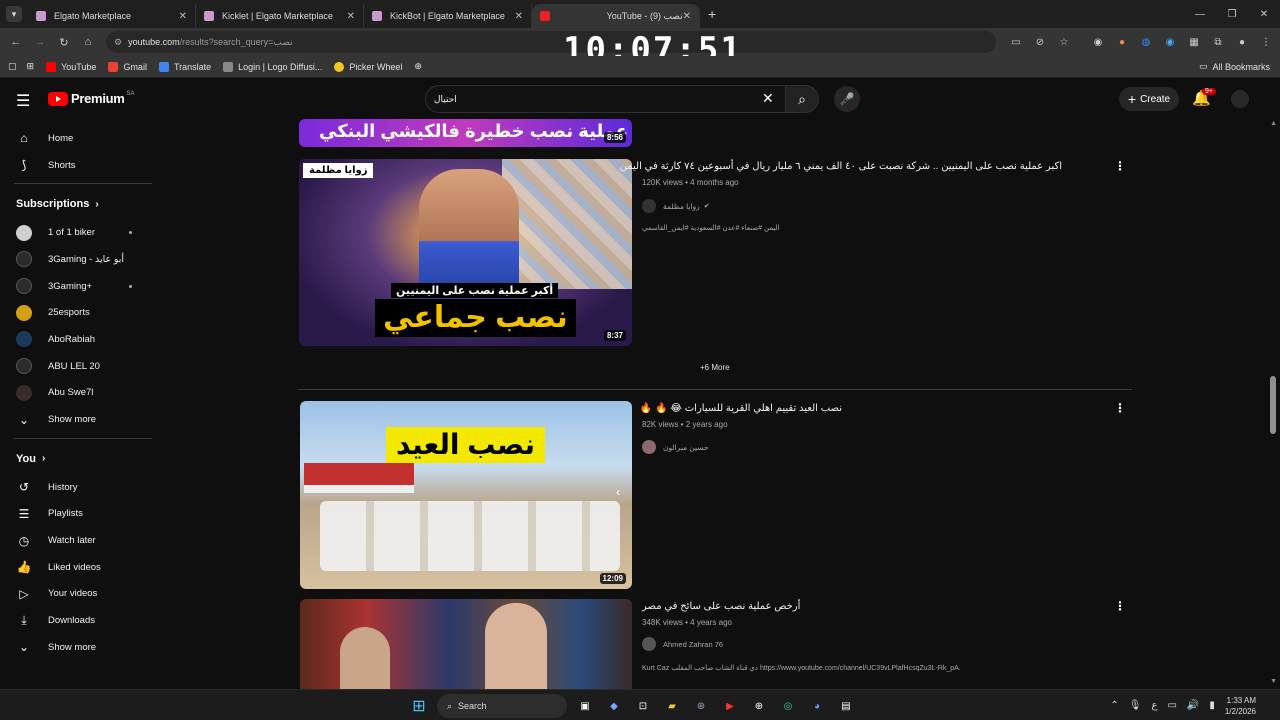  Describe the element at coordinates (1114, 705) in the screenshot. I see `tray-overflow-icon: ⌃` at that location.